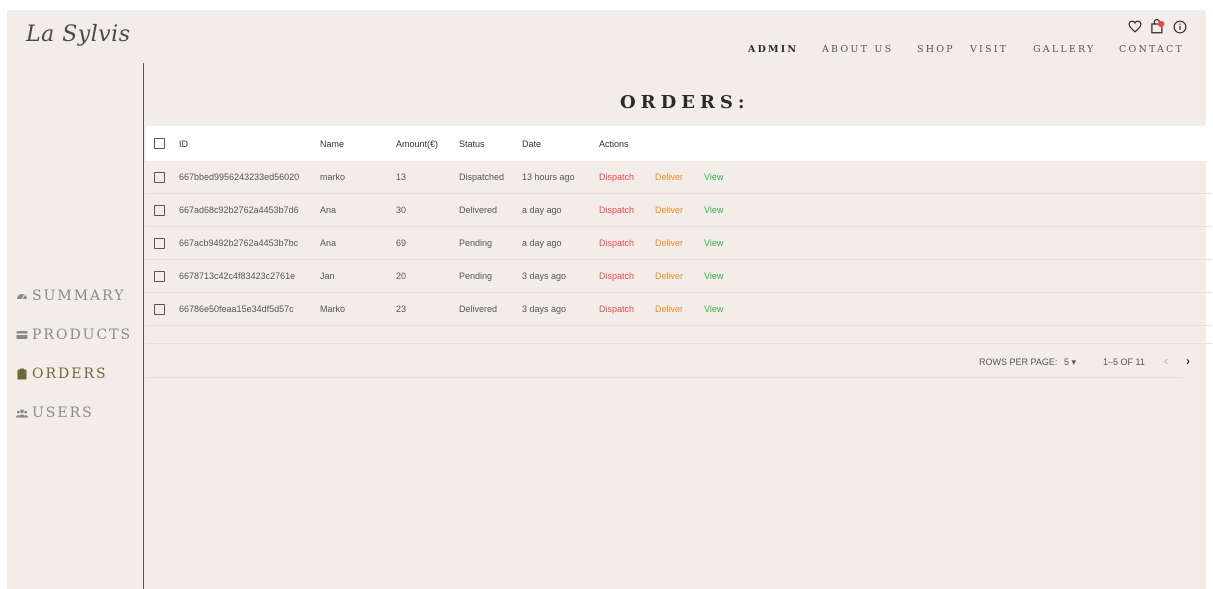  I want to click on rows-per-page-label: ROWS PER PAGE:, so click(1018, 362).